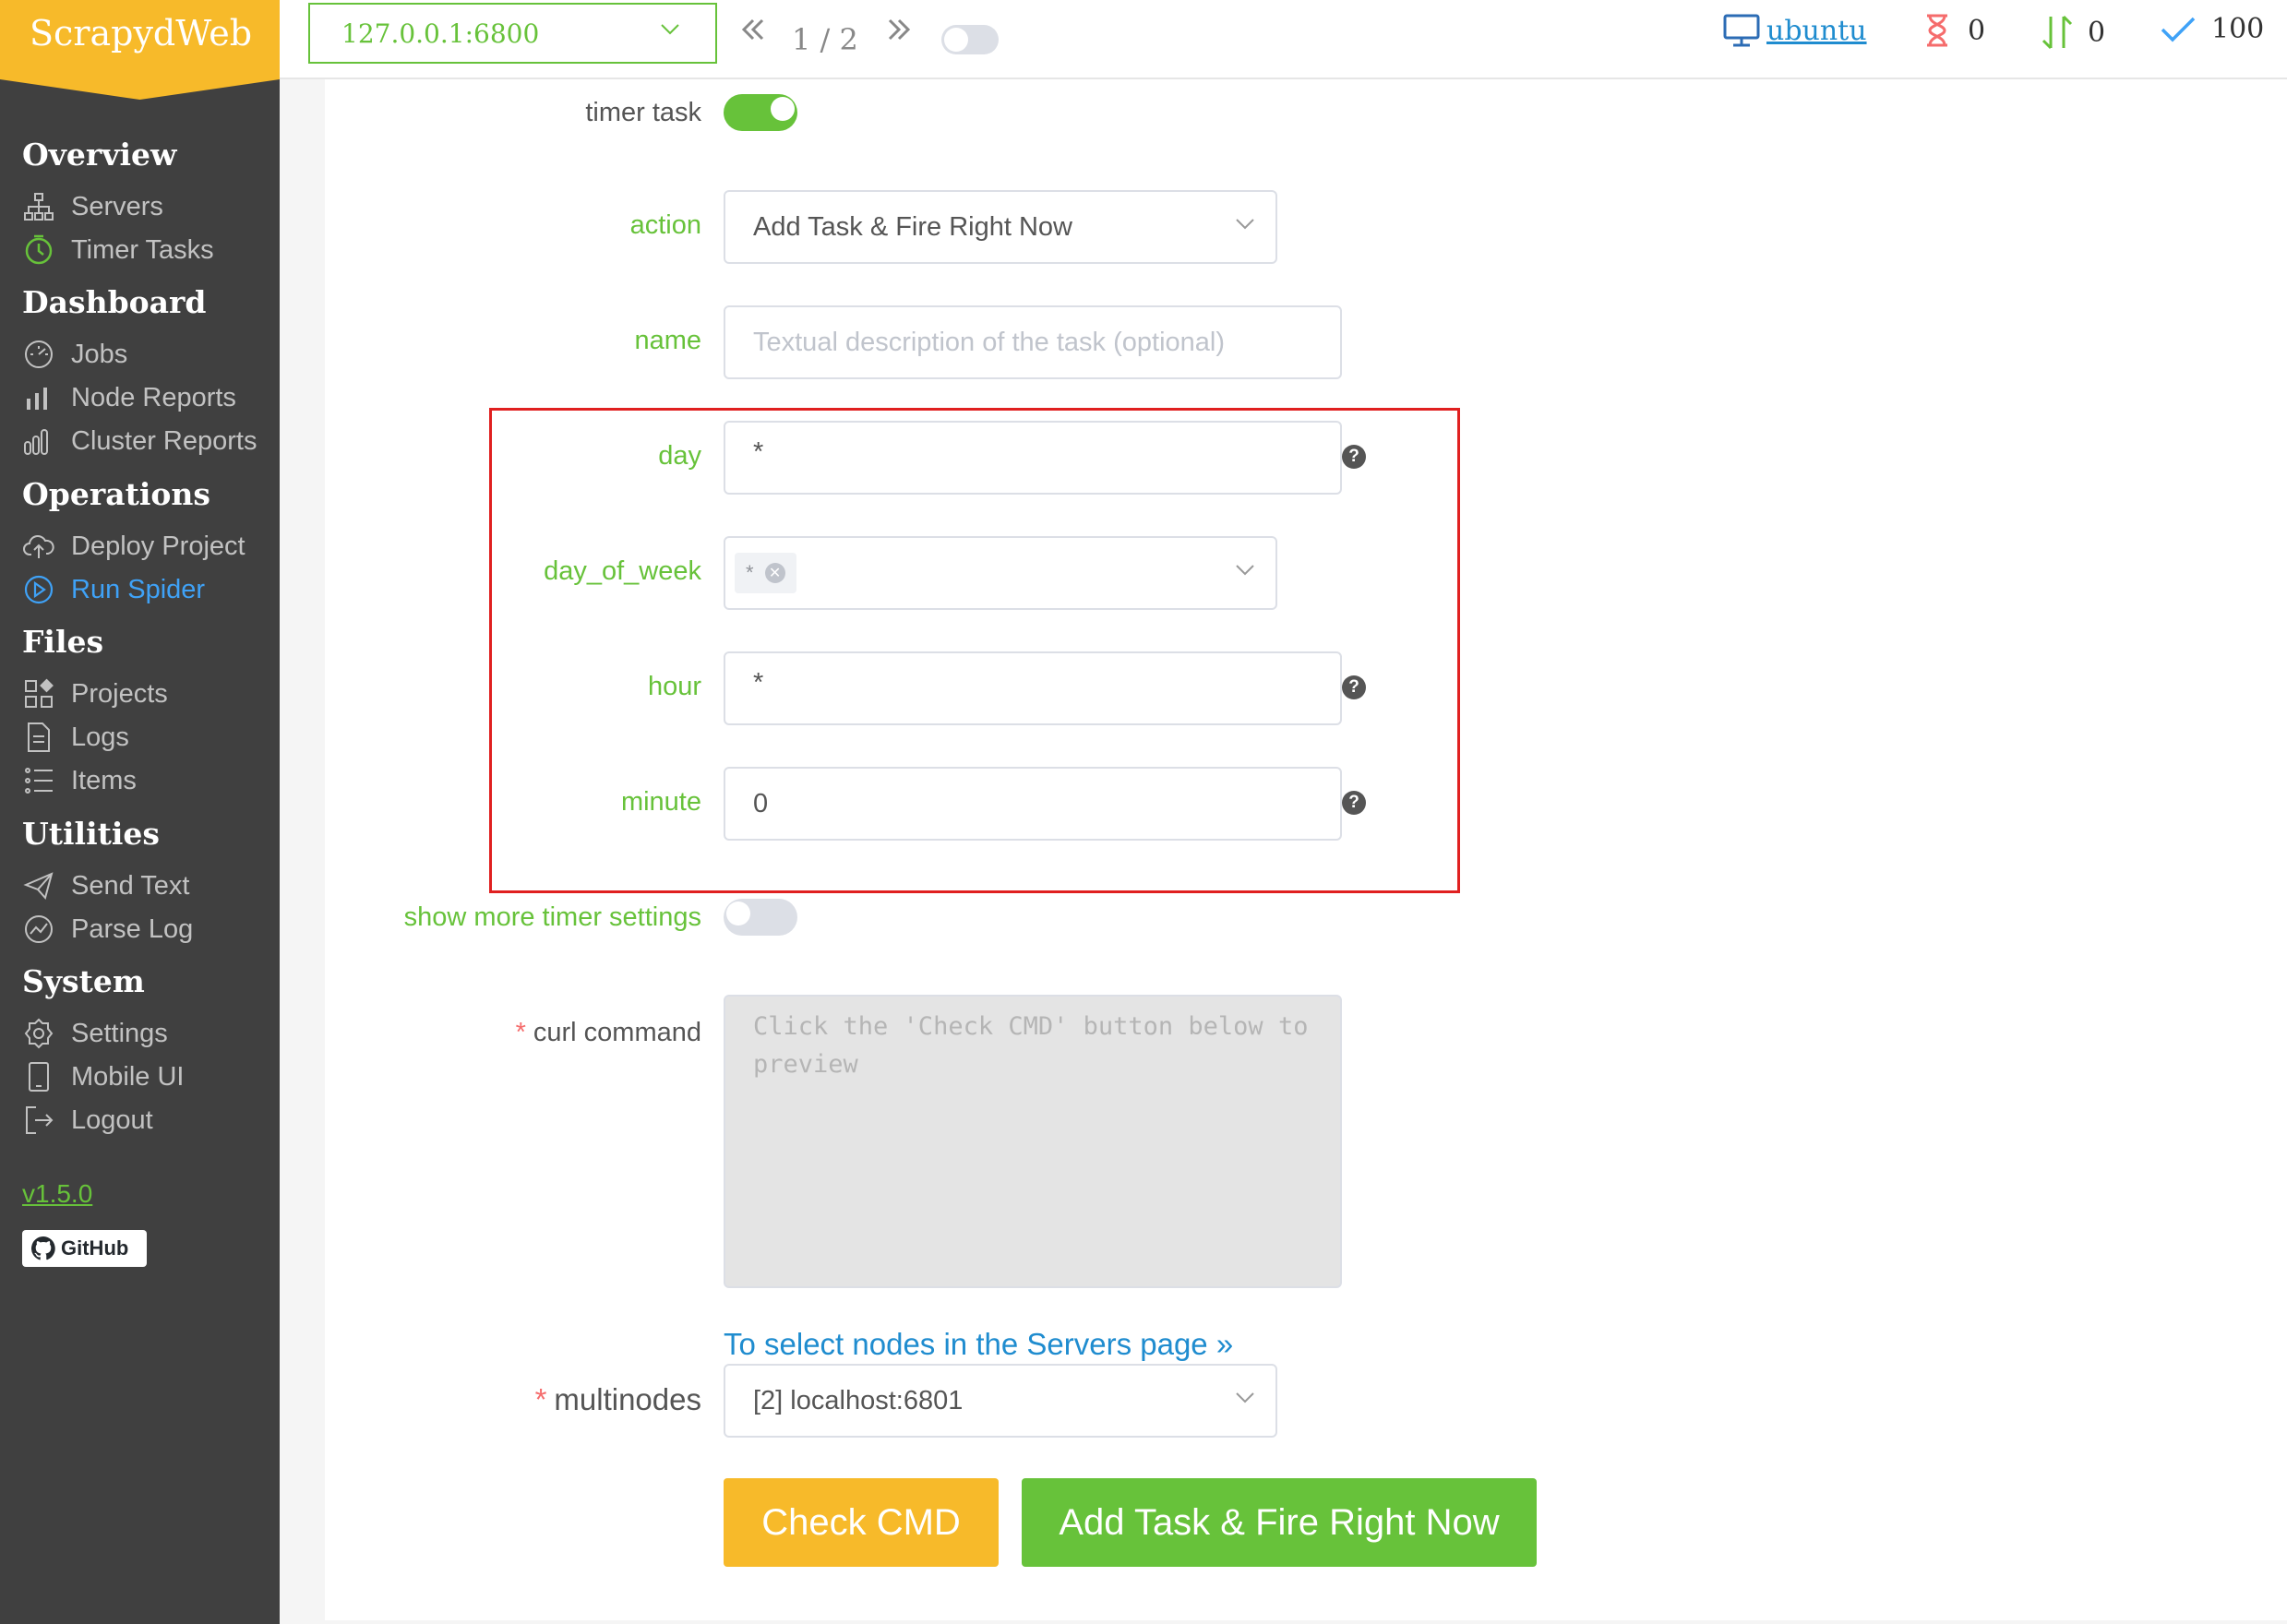 This screenshot has width=2287, height=1624. What do you see at coordinates (760, 112) in the screenshot?
I see `timer-task-toggle` at bounding box center [760, 112].